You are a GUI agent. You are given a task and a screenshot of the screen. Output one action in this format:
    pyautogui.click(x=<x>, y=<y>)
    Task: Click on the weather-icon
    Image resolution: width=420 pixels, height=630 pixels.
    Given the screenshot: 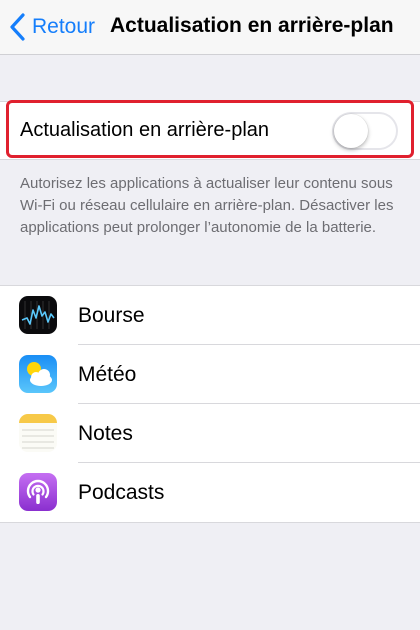 What is the action you would take?
    pyautogui.click(x=38, y=374)
    